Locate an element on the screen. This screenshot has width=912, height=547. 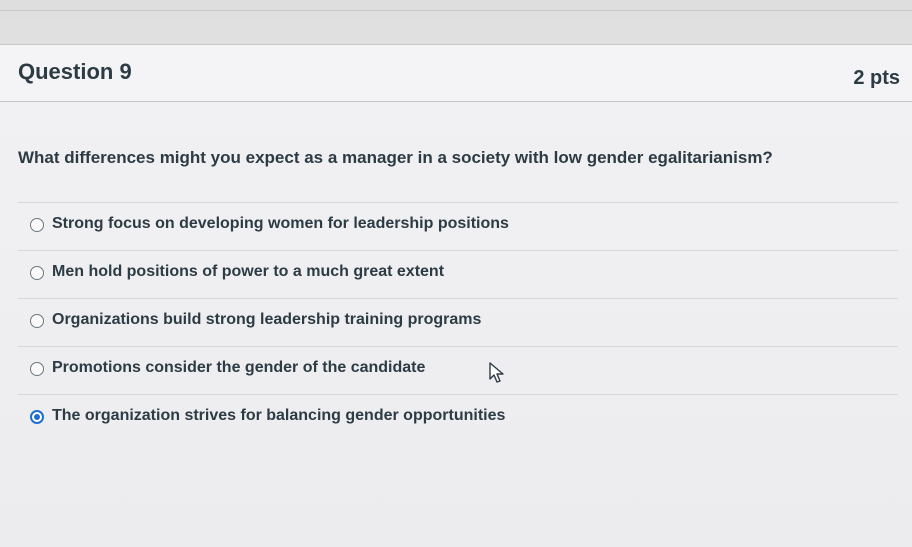
question-header: Question 9 2 pts is located at coordinates (456, 73).